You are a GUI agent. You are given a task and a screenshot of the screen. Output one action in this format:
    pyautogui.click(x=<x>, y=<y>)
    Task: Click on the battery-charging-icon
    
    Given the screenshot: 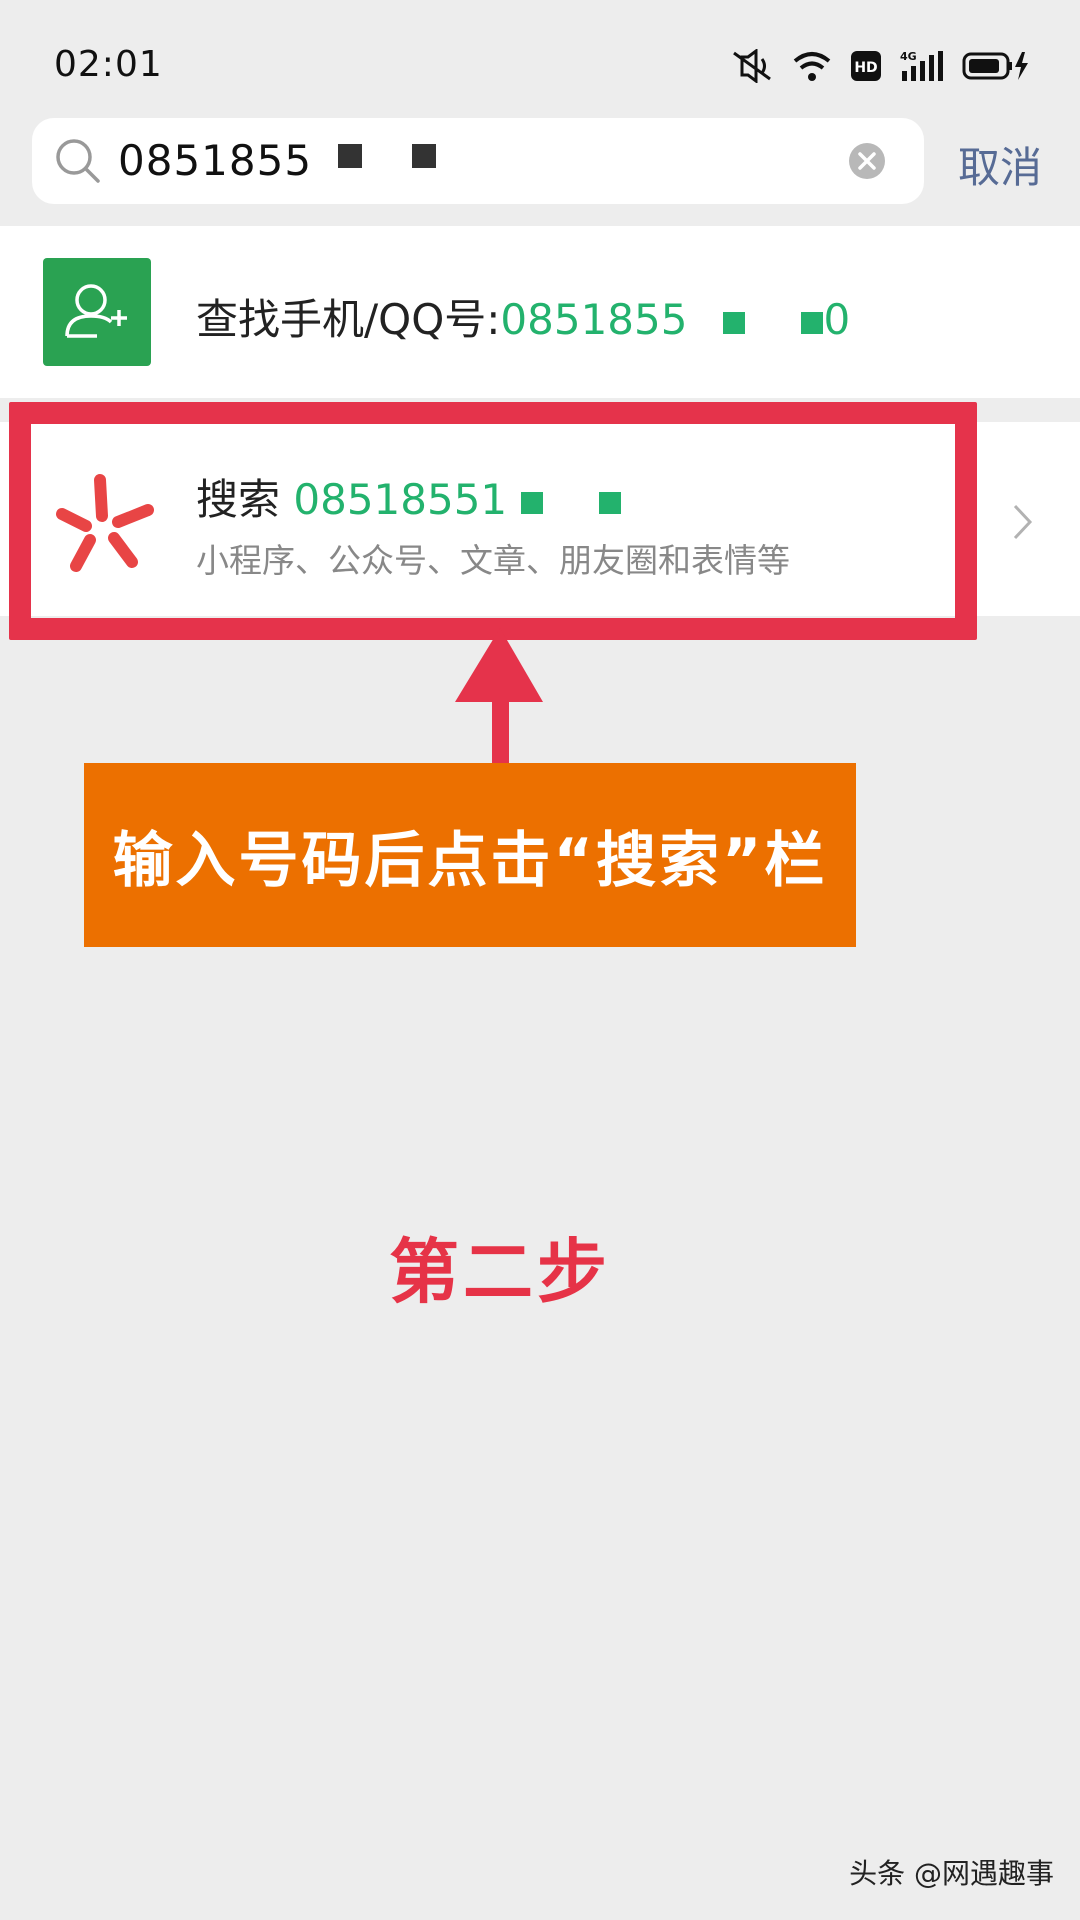 What is the action you would take?
    pyautogui.click(x=996, y=66)
    